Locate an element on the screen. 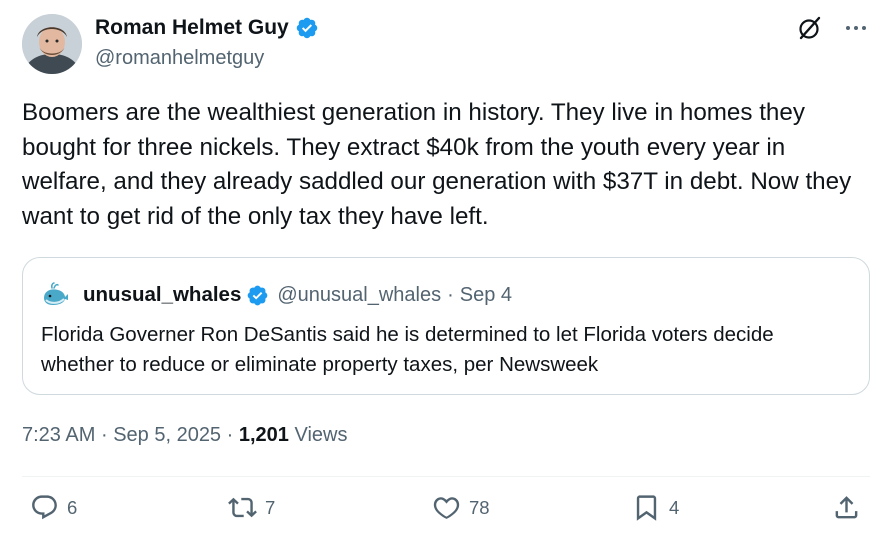 The height and width of the screenshot is (548, 886). retweet-button: 7 is located at coordinates (251, 507).